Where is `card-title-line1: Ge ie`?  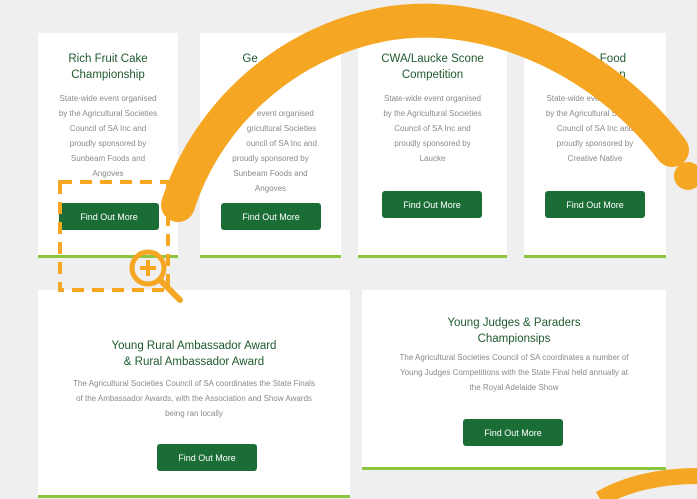
card-title-line1: Ge ie is located at coordinates (270, 59).